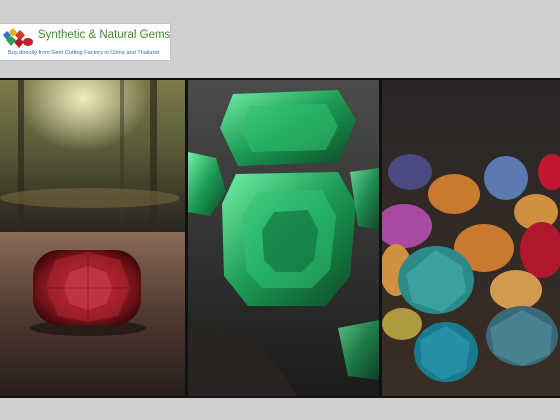 The image size is (560, 420). What do you see at coordinates (104, 35) in the screenshot?
I see `logo-title: Synthetic & Natural Gems` at bounding box center [104, 35].